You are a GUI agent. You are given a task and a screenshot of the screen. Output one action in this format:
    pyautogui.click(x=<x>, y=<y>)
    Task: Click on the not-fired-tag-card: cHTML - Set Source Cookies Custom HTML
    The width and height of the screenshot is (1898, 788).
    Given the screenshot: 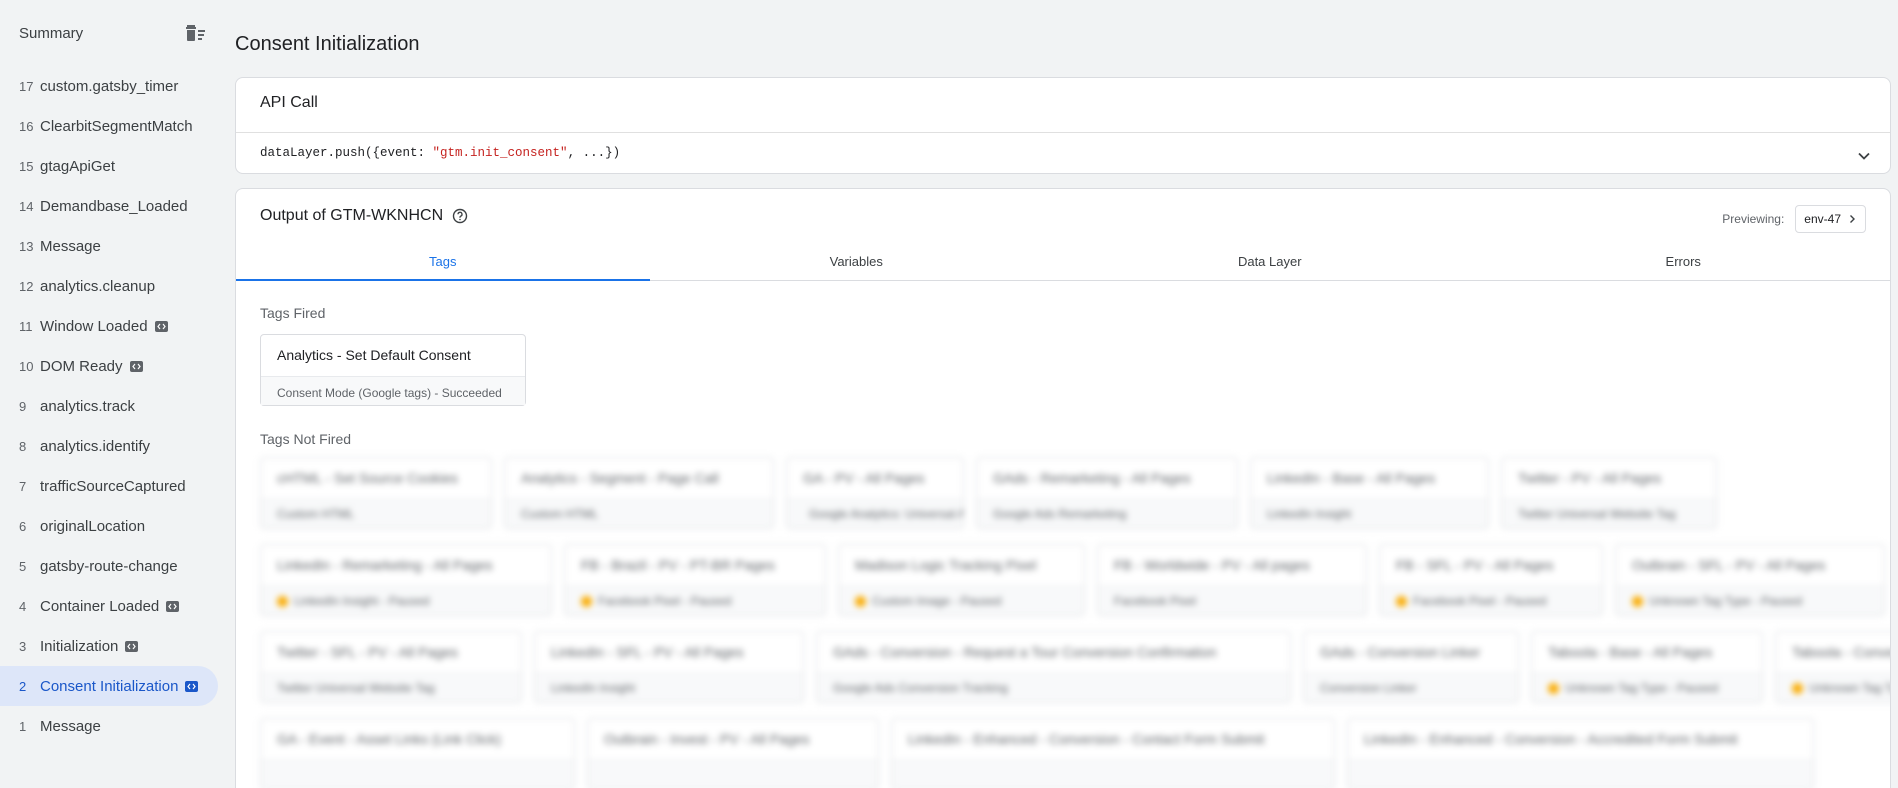 What is the action you would take?
    pyautogui.click(x=376, y=493)
    